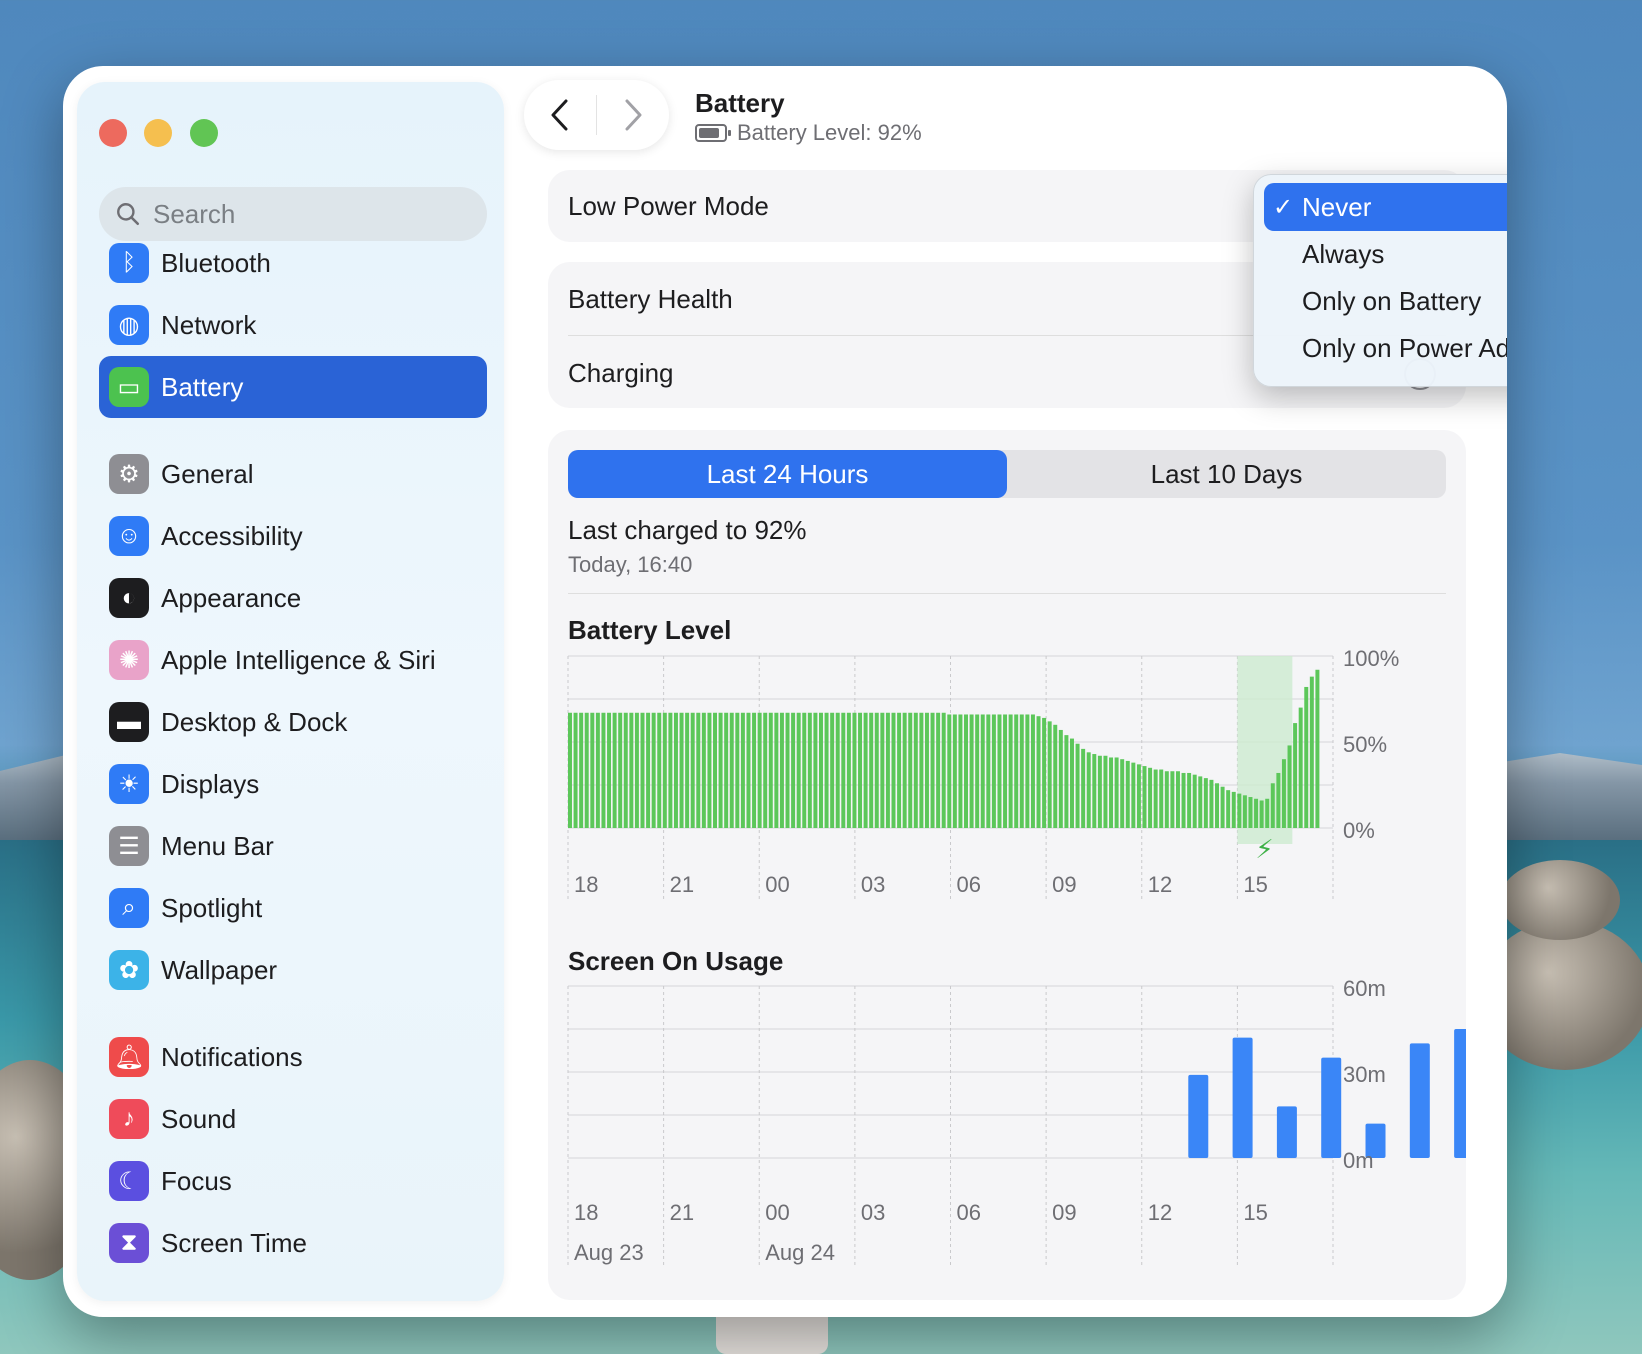 The image size is (1642, 1354). What do you see at coordinates (234, 1242) in the screenshot?
I see `sidebar-item-label: Screen Time` at bounding box center [234, 1242].